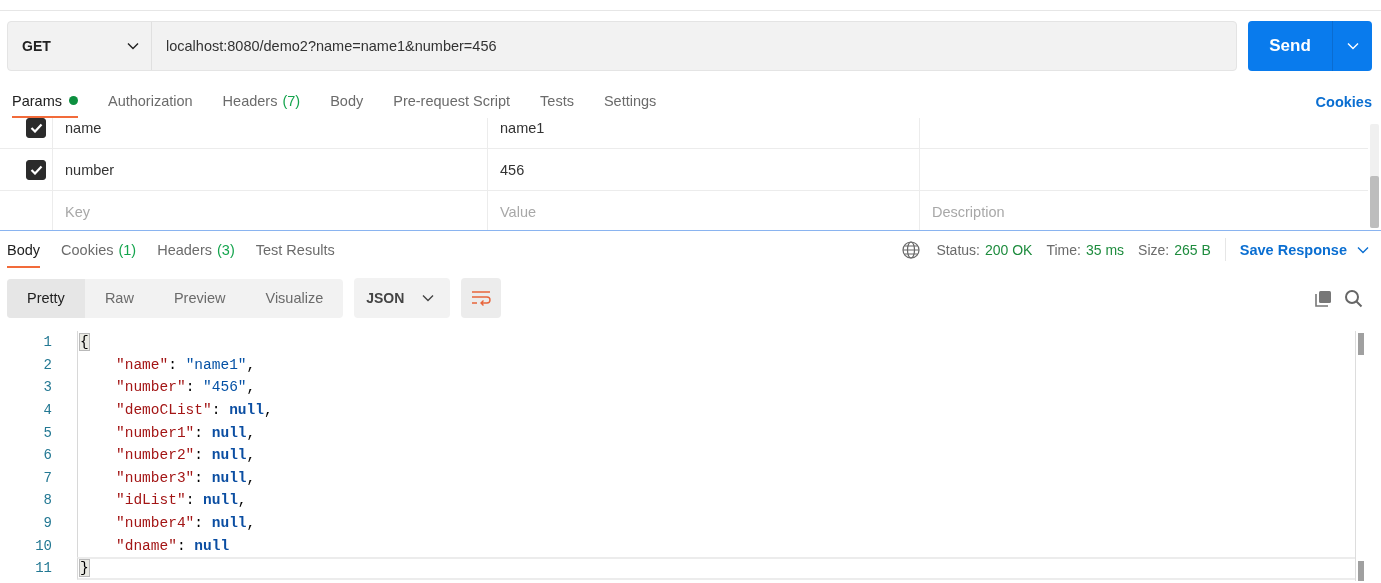 This screenshot has width=1381, height=583. Describe the element at coordinates (716, 523) in the screenshot. I see `code-line: "number4": null,` at that location.